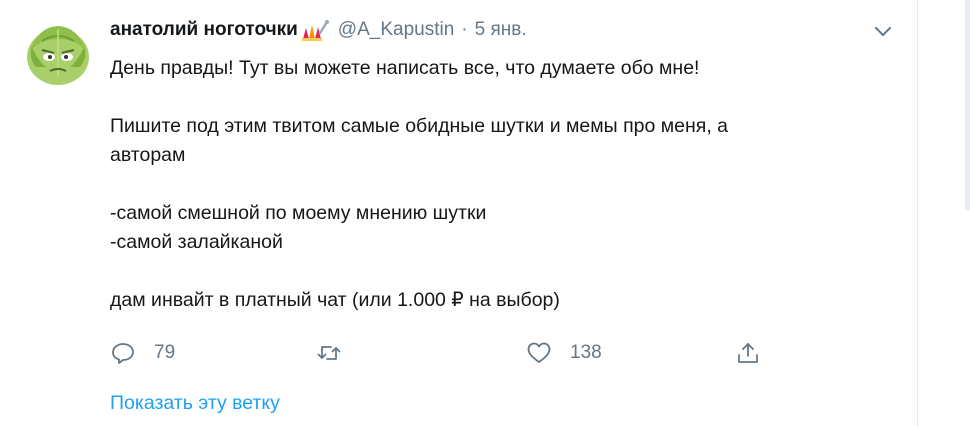 The height and width of the screenshot is (426, 970). I want to click on share-icon, so click(748, 353).